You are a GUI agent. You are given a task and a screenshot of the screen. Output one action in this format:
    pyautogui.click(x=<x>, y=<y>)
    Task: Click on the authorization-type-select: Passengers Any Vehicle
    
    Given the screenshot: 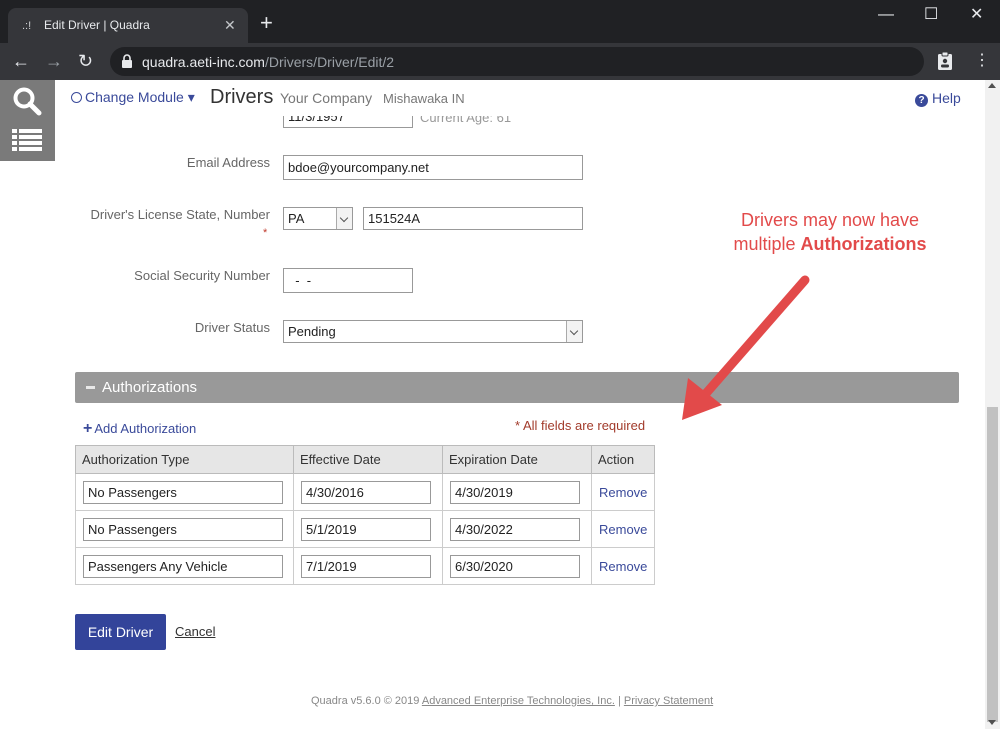 What is the action you would take?
    pyautogui.click(x=183, y=566)
    